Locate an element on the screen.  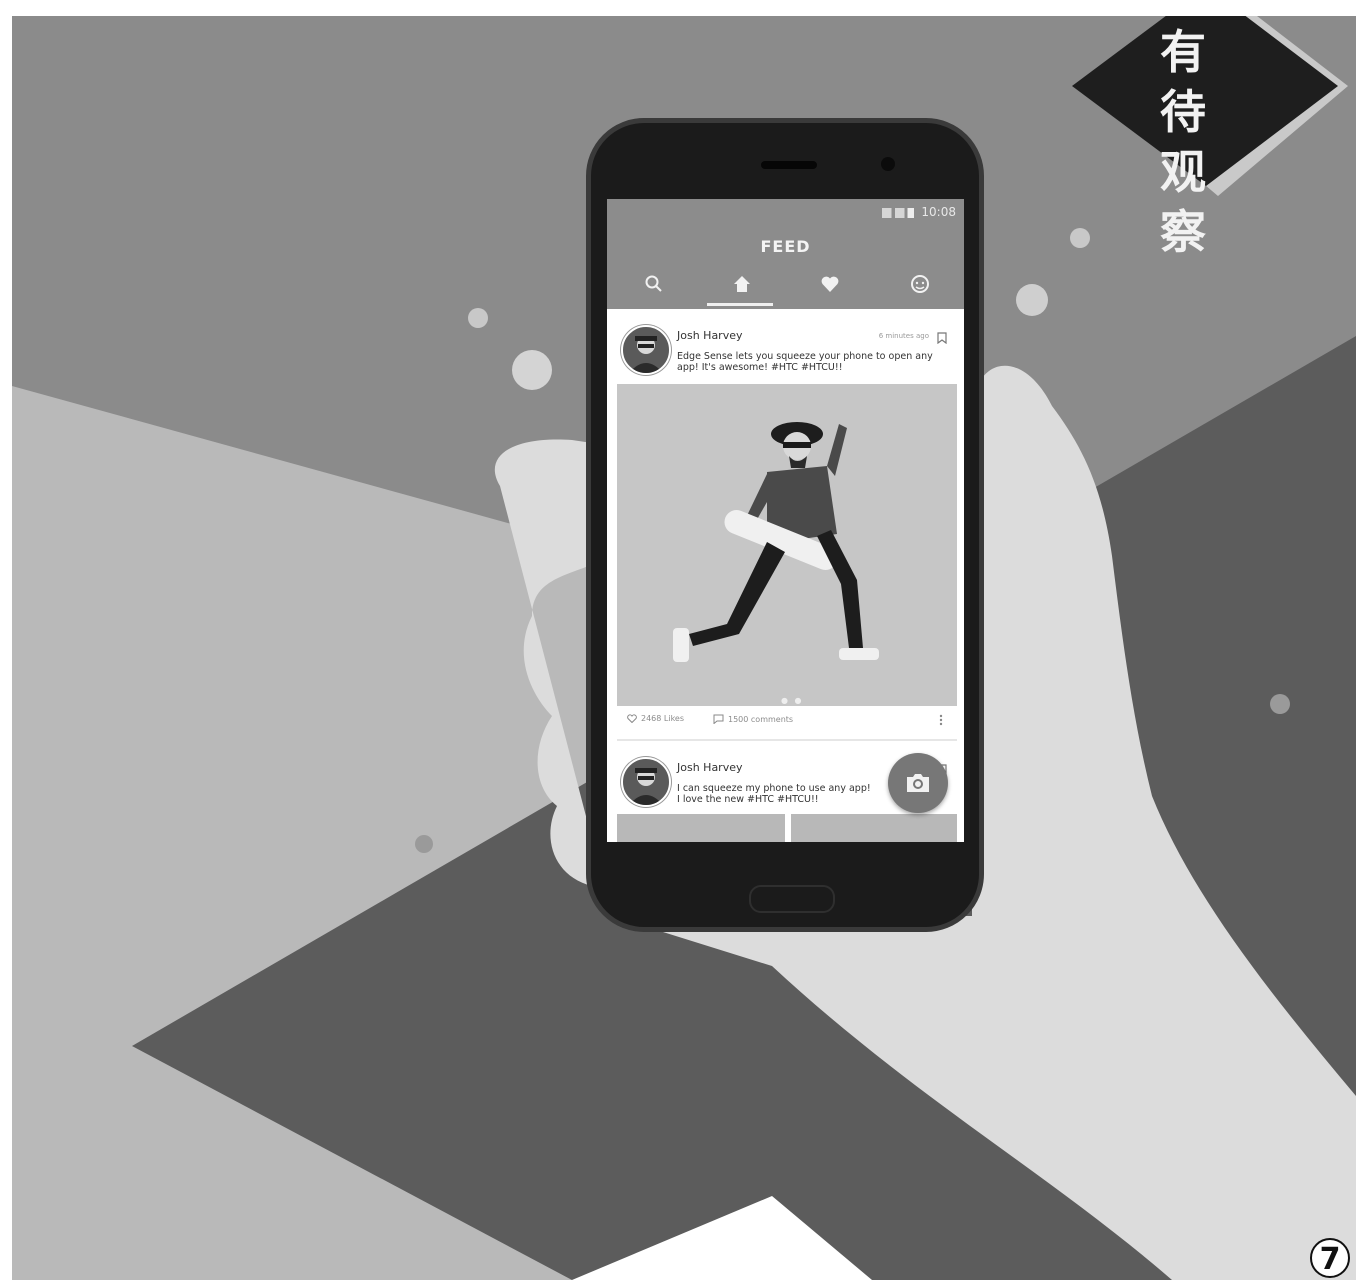
post-divider is located at coordinates (787, 740).